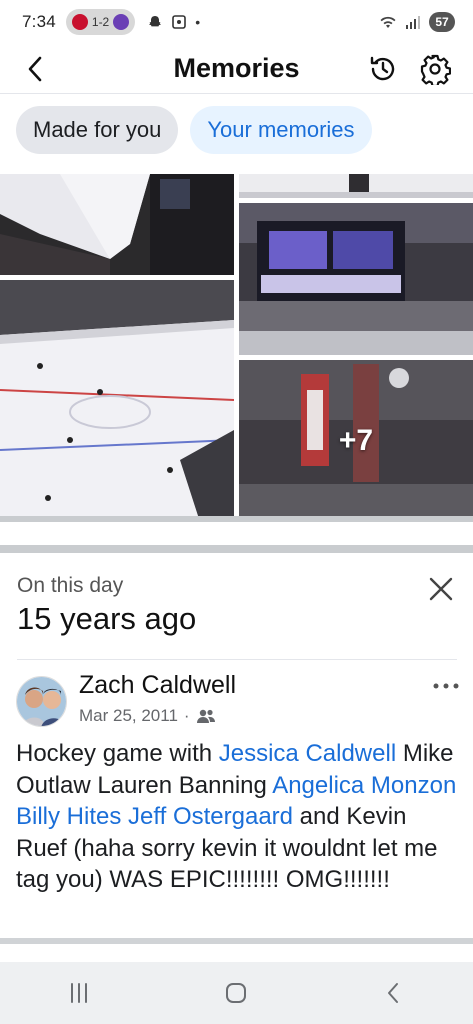  I want to click on tab-your-memories: Your memories, so click(281, 130).